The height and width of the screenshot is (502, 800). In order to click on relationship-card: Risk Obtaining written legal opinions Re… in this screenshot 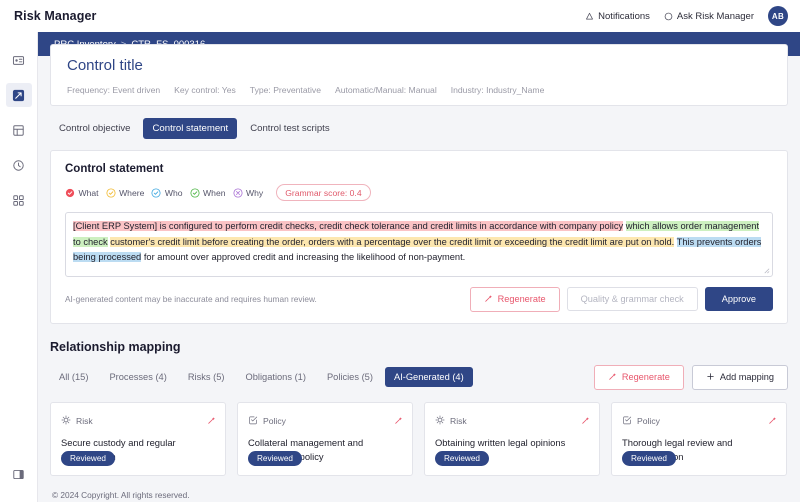, I will do `click(512, 438)`.